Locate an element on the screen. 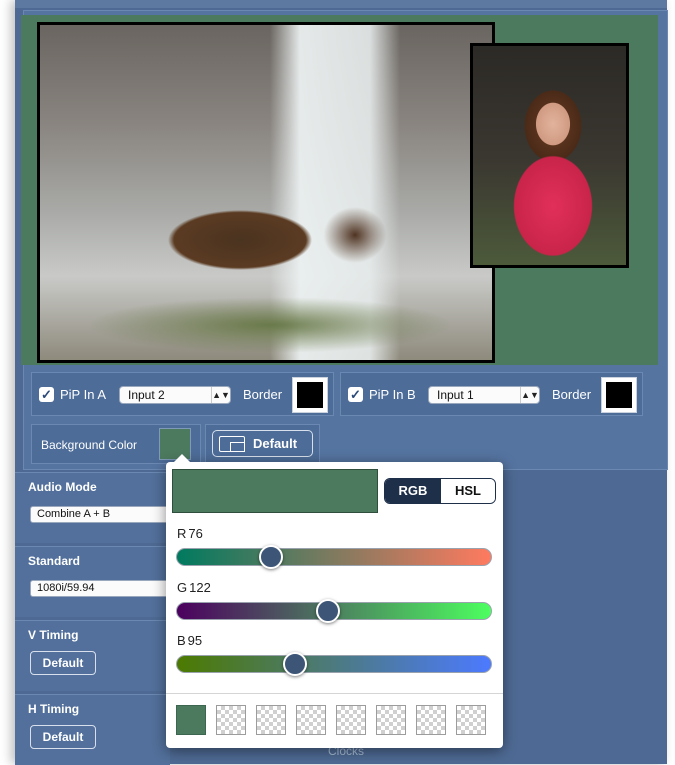 This screenshot has height=765, width=675. blue-channel-label: B 95 is located at coordinates (189, 640).